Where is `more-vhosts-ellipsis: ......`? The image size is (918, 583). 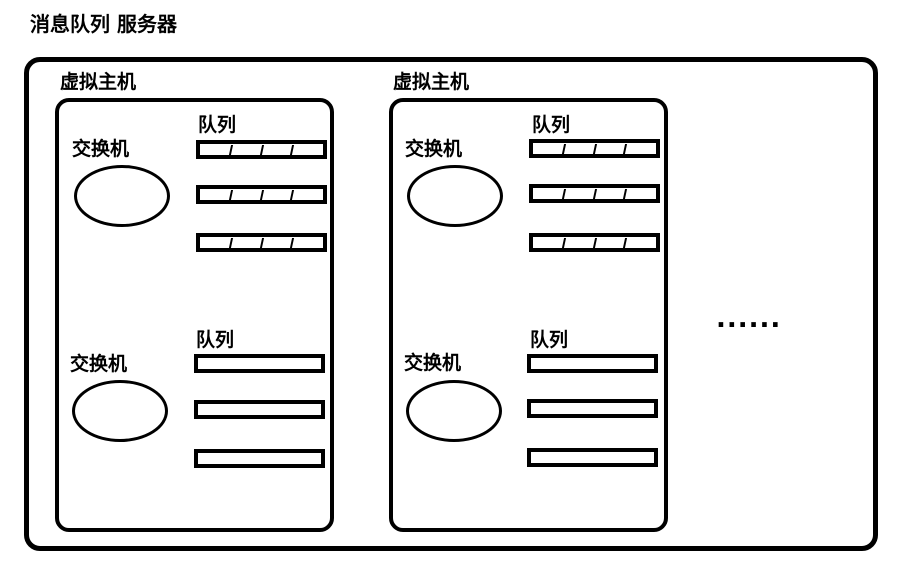 more-vhosts-ellipsis: ...... is located at coordinates (749, 319).